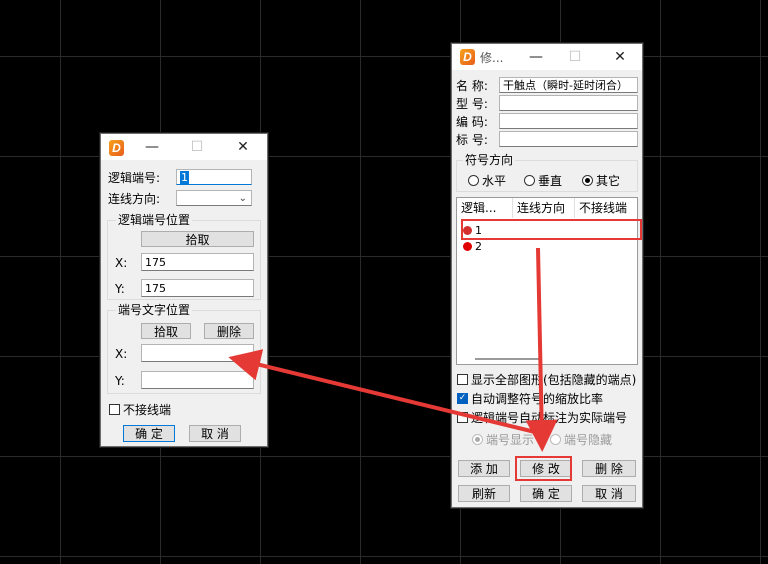  Describe the element at coordinates (197, 380) in the screenshot. I see `text-y-input` at that location.